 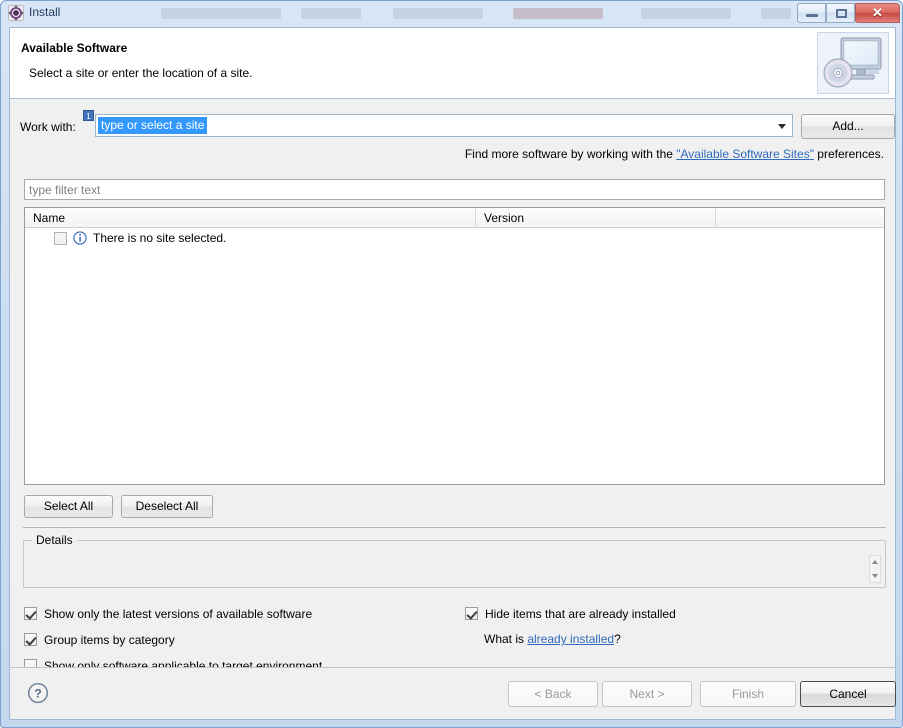 What do you see at coordinates (452, 693) in the screenshot?
I see `dialog-button-bar: ? < Back Next > Finish Cancel` at bounding box center [452, 693].